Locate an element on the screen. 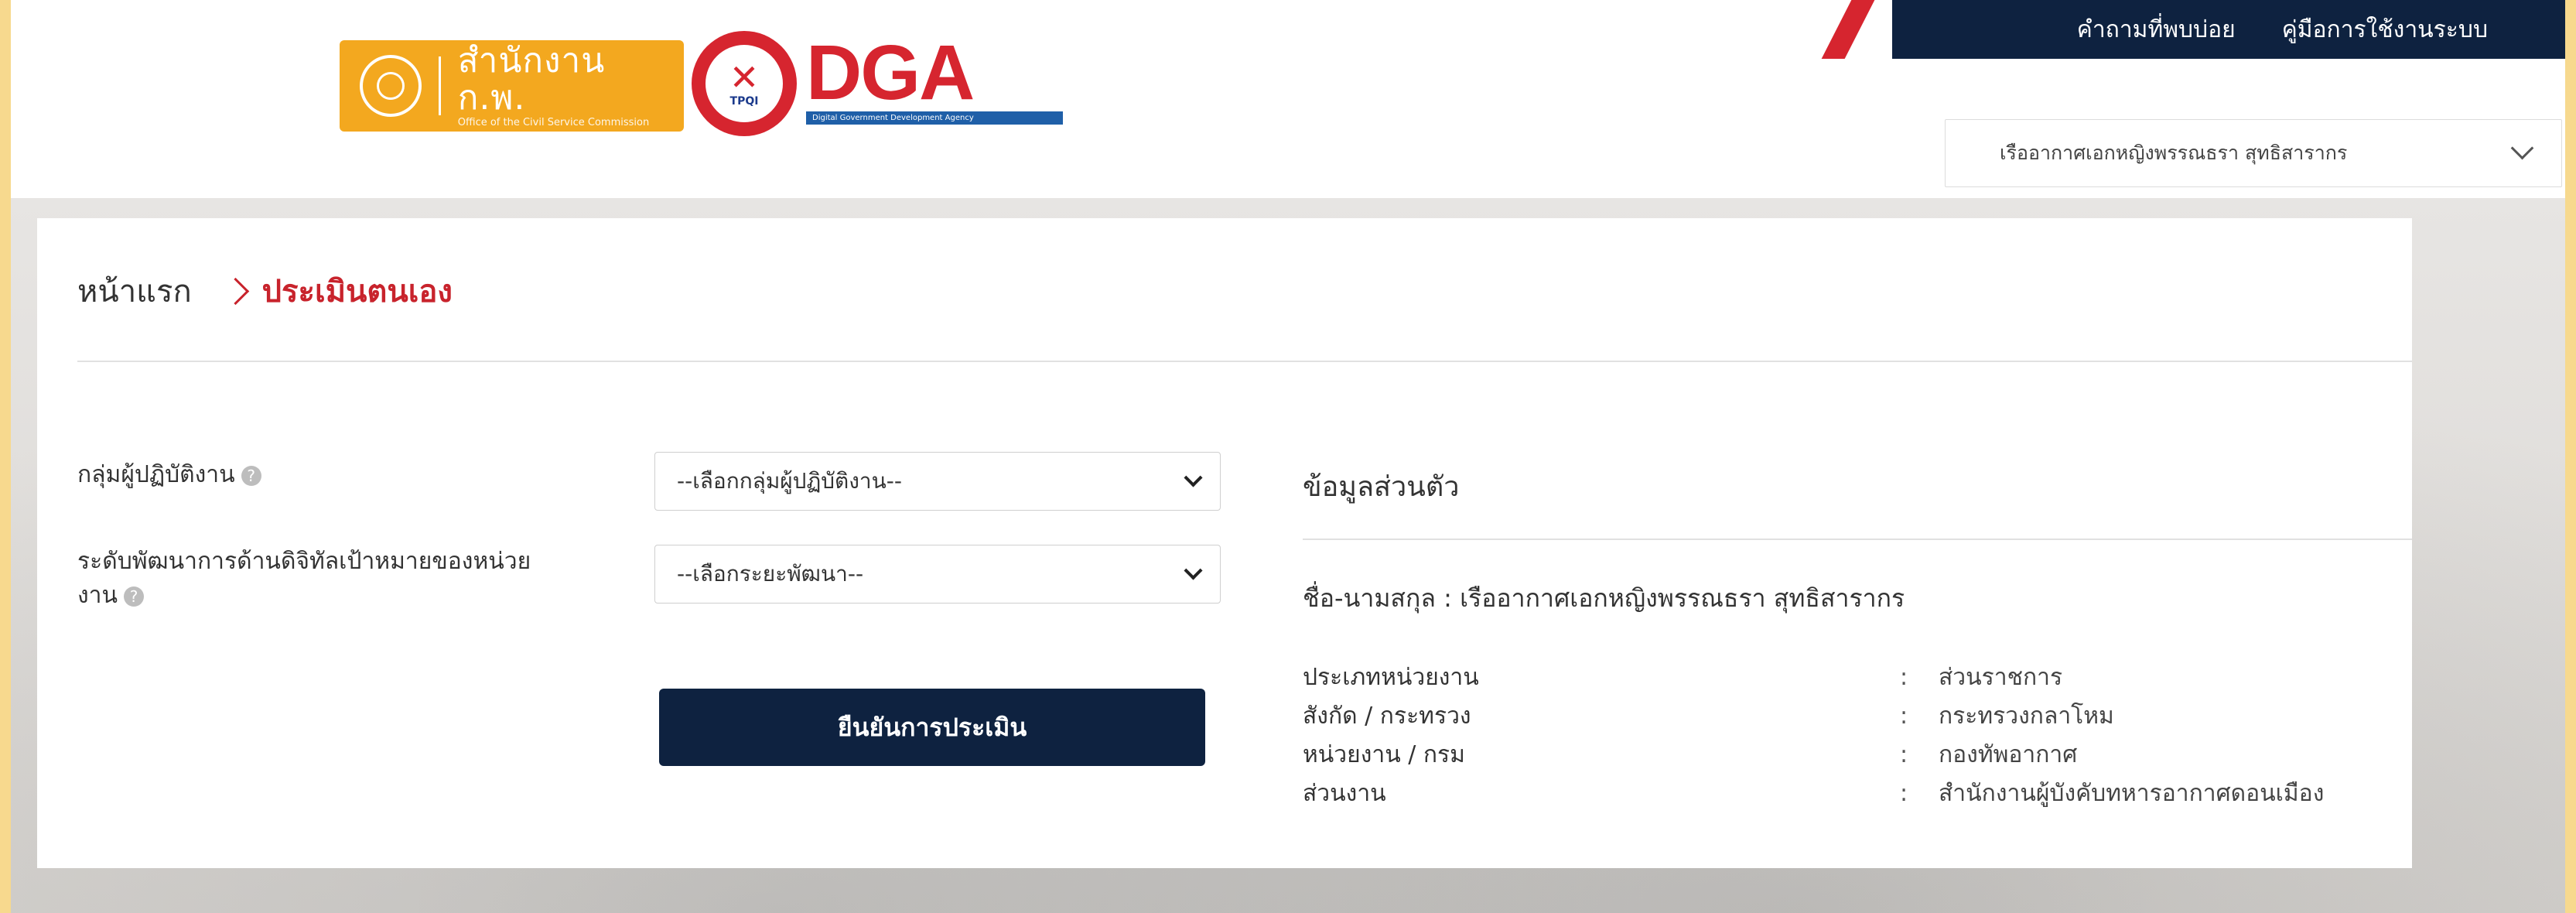  dga-logo-subtitle: Digital Government Development Agency is located at coordinates (934, 118).